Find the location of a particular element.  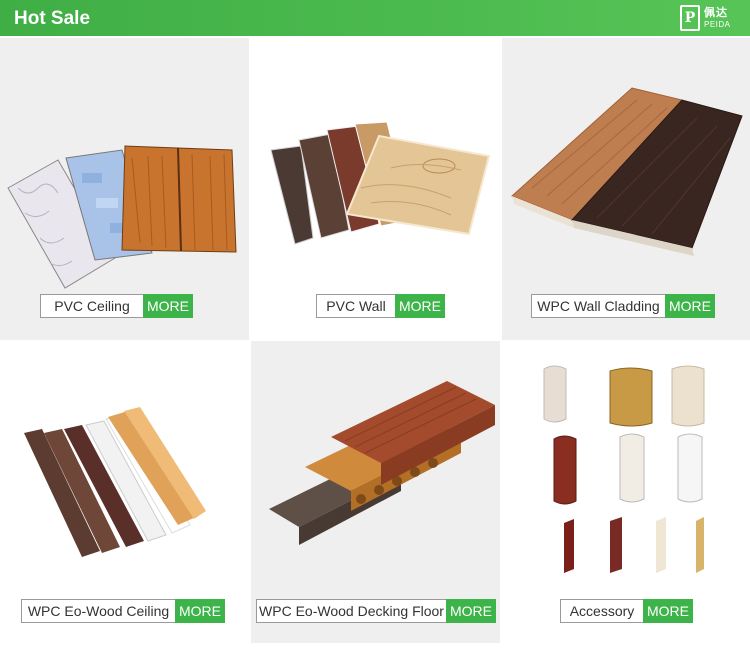

logo-english-text: PEIDA is located at coordinates (717, 24).